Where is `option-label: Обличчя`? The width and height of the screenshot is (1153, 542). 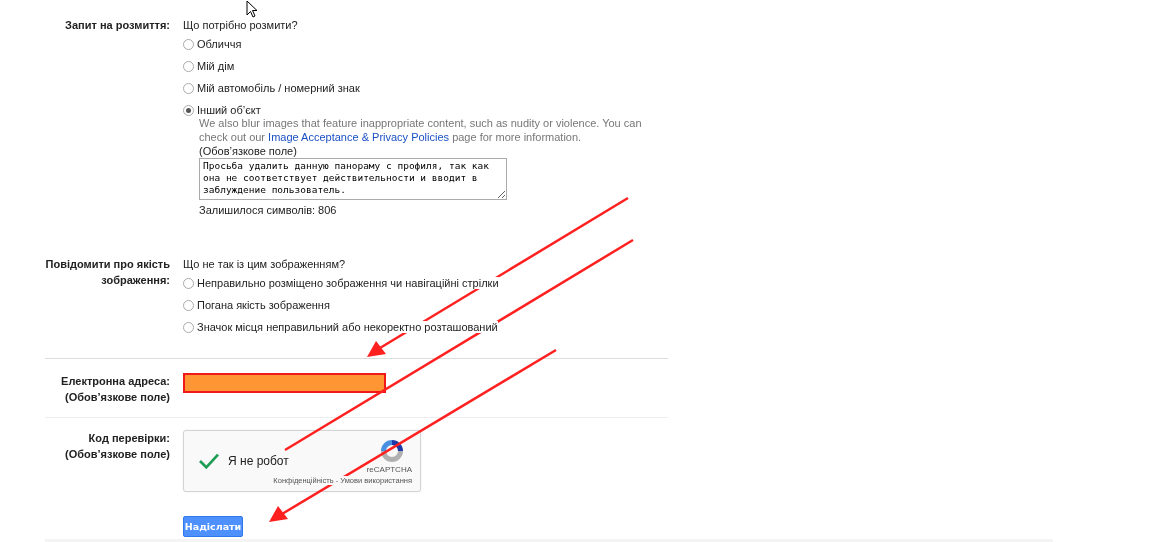
option-label: Обличчя is located at coordinates (219, 44).